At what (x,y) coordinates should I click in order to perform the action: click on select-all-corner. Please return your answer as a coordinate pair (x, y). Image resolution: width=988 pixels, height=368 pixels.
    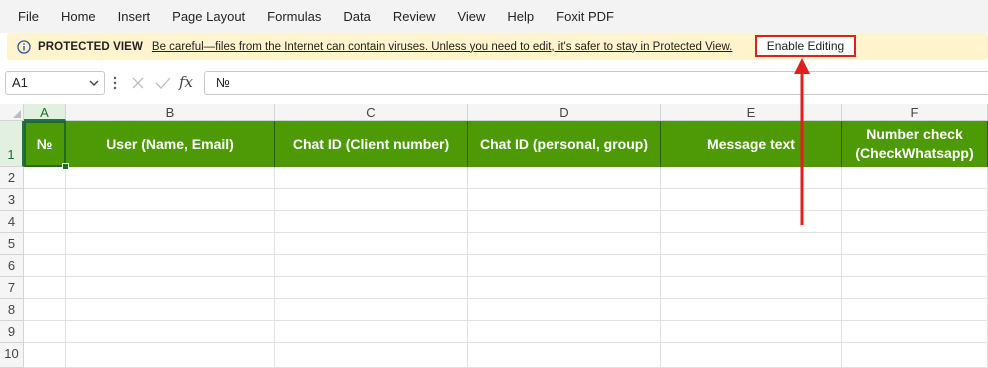
    Looking at the image, I should click on (12, 112).